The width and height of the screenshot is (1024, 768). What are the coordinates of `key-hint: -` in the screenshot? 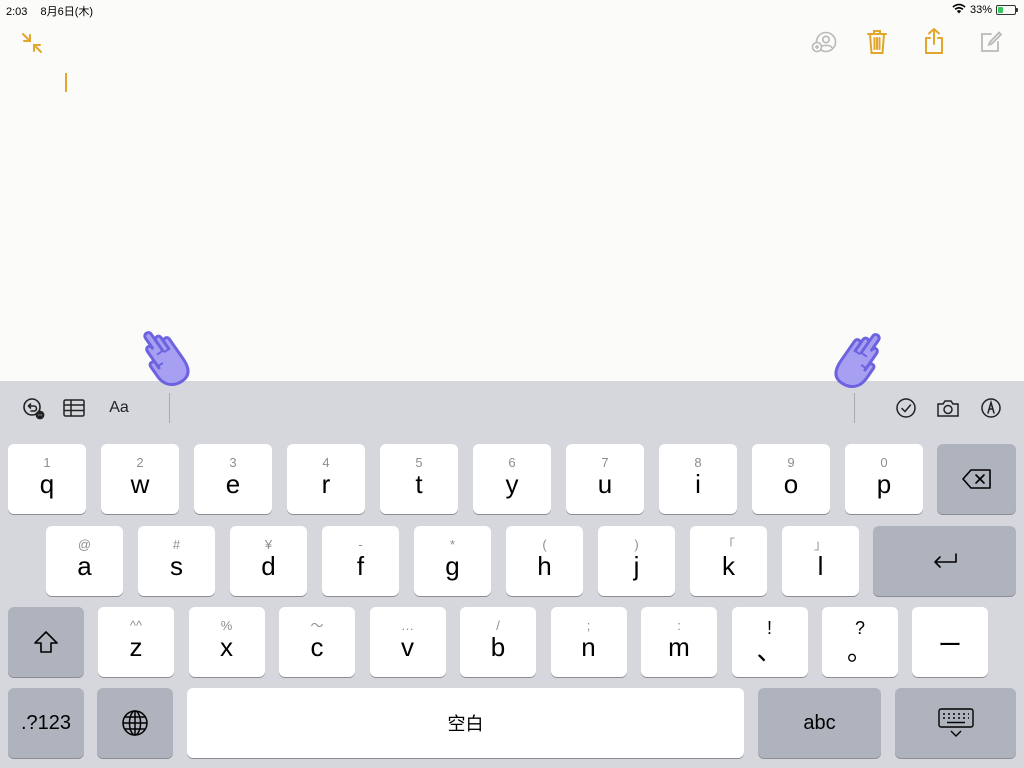 It's located at (360, 544).